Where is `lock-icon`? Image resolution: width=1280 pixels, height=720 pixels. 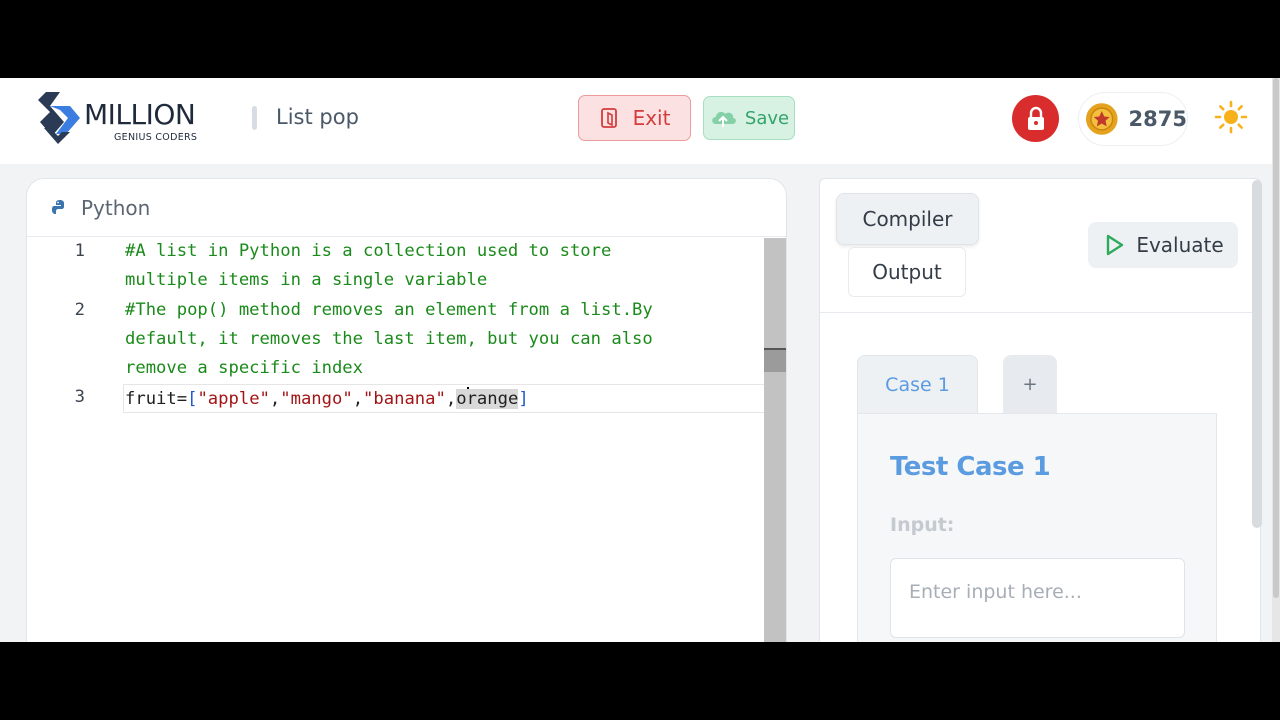 lock-icon is located at coordinates (1035, 118).